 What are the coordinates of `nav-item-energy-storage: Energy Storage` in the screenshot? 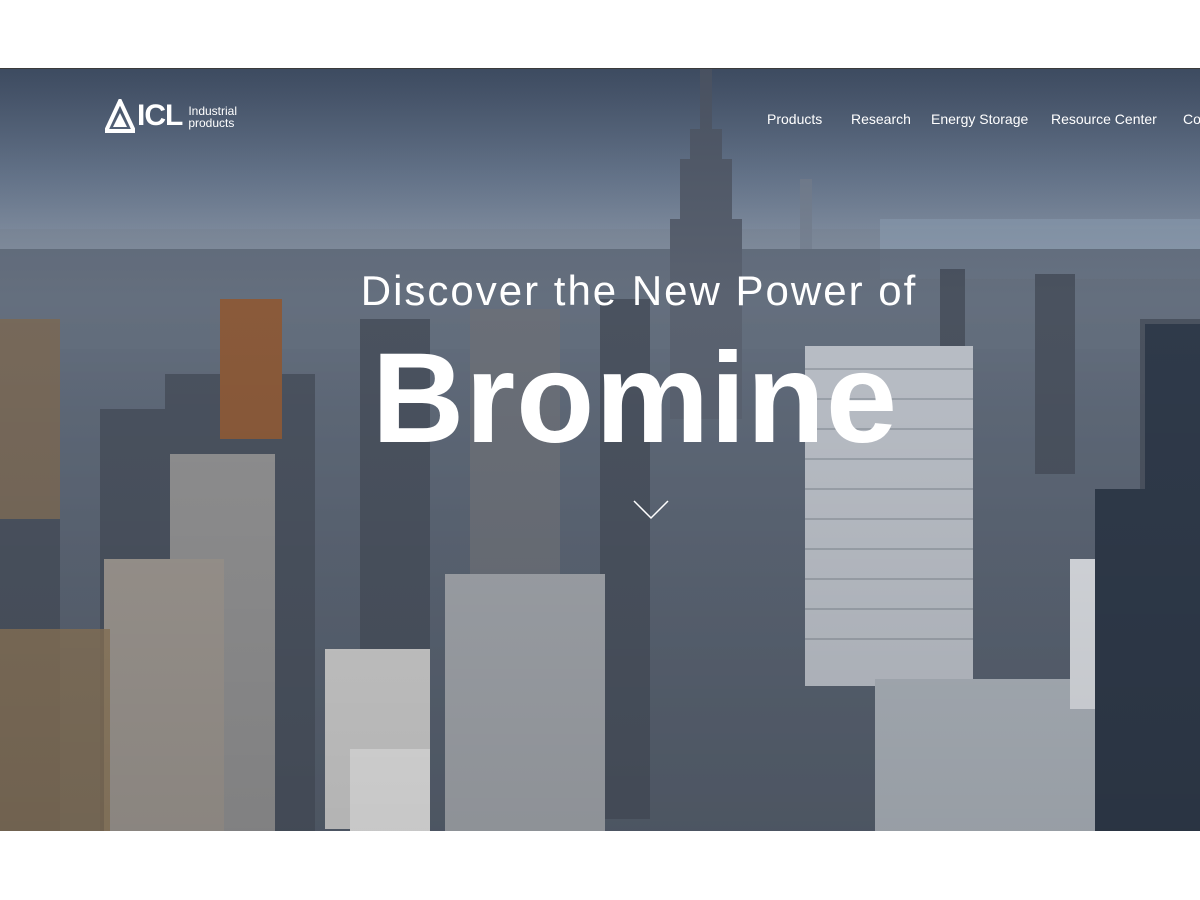 It's located at (979, 119).